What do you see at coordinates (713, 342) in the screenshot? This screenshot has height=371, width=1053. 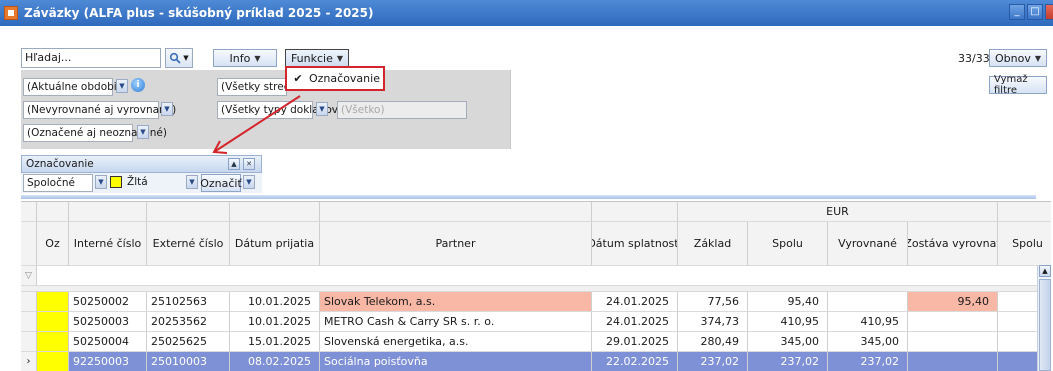 I see `table-cell: 280,49` at bounding box center [713, 342].